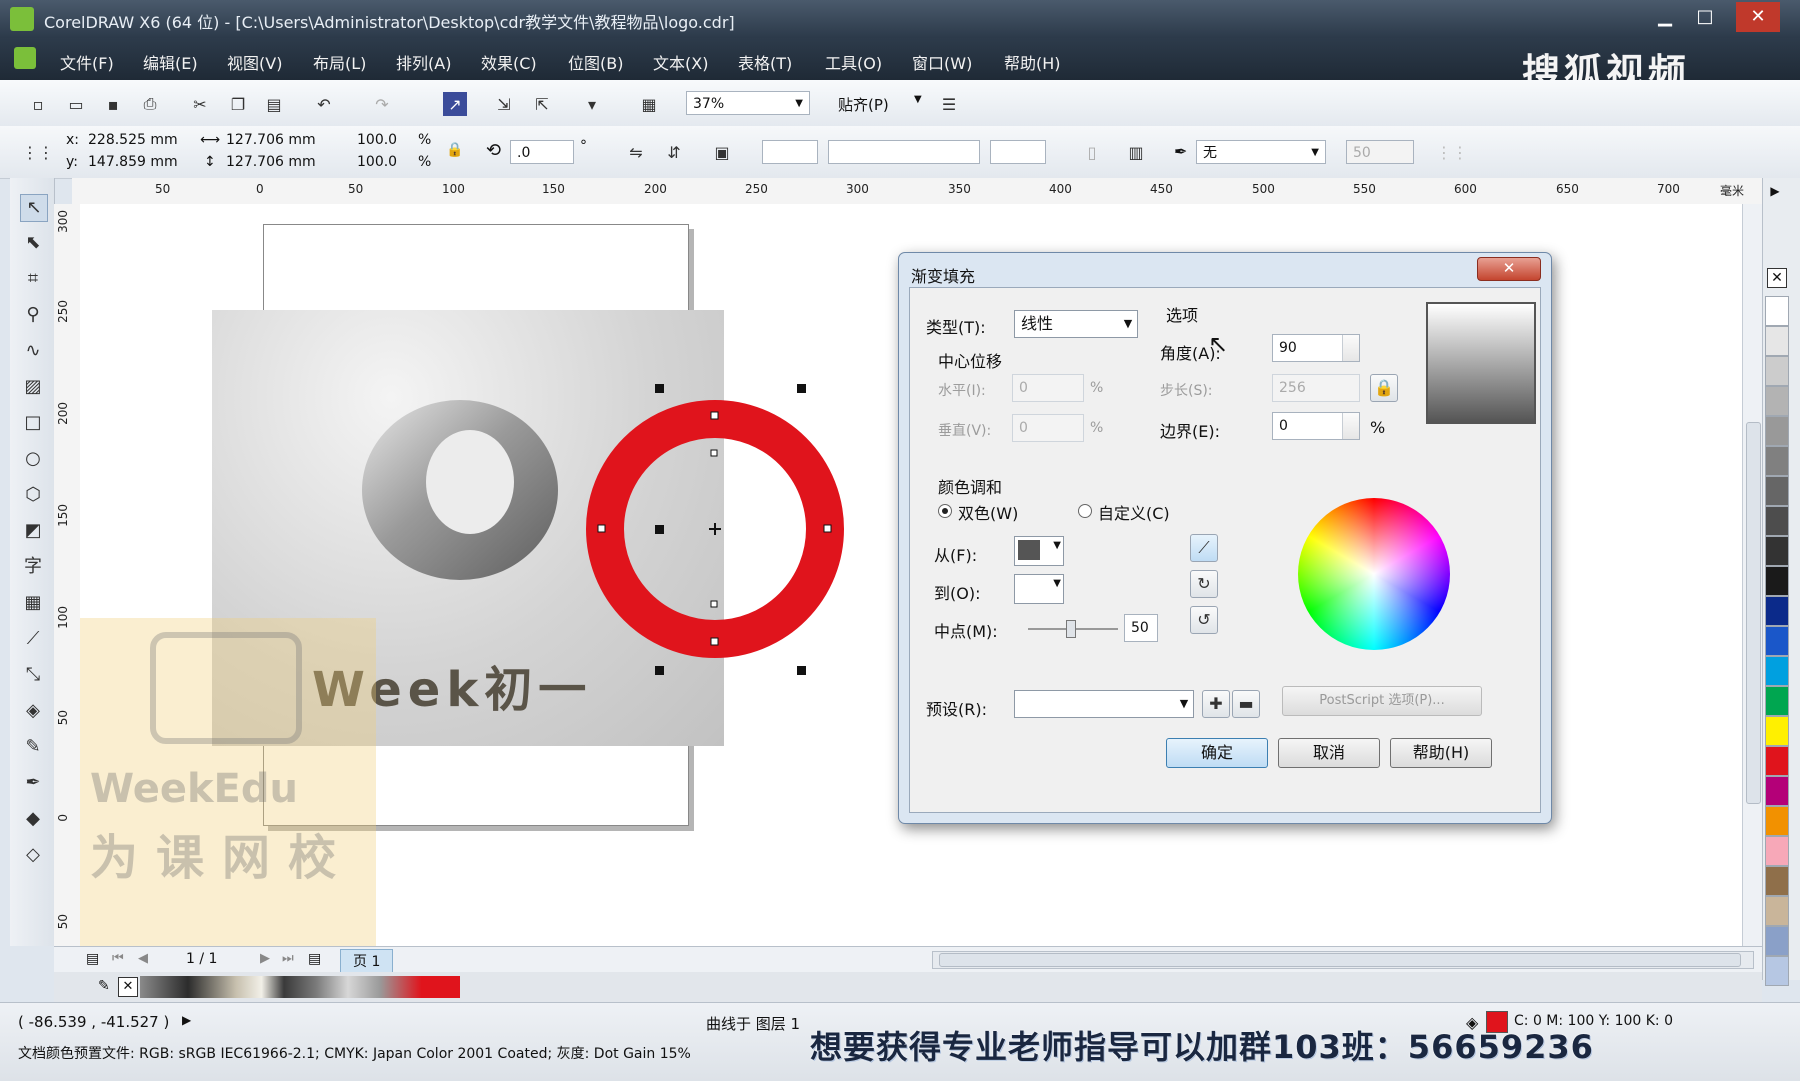 This screenshot has width=1800, height=1081. Describe the element at coordinates (423, 62) in the screenshot. I see `menu-arrange: 排列(A)` at that location.